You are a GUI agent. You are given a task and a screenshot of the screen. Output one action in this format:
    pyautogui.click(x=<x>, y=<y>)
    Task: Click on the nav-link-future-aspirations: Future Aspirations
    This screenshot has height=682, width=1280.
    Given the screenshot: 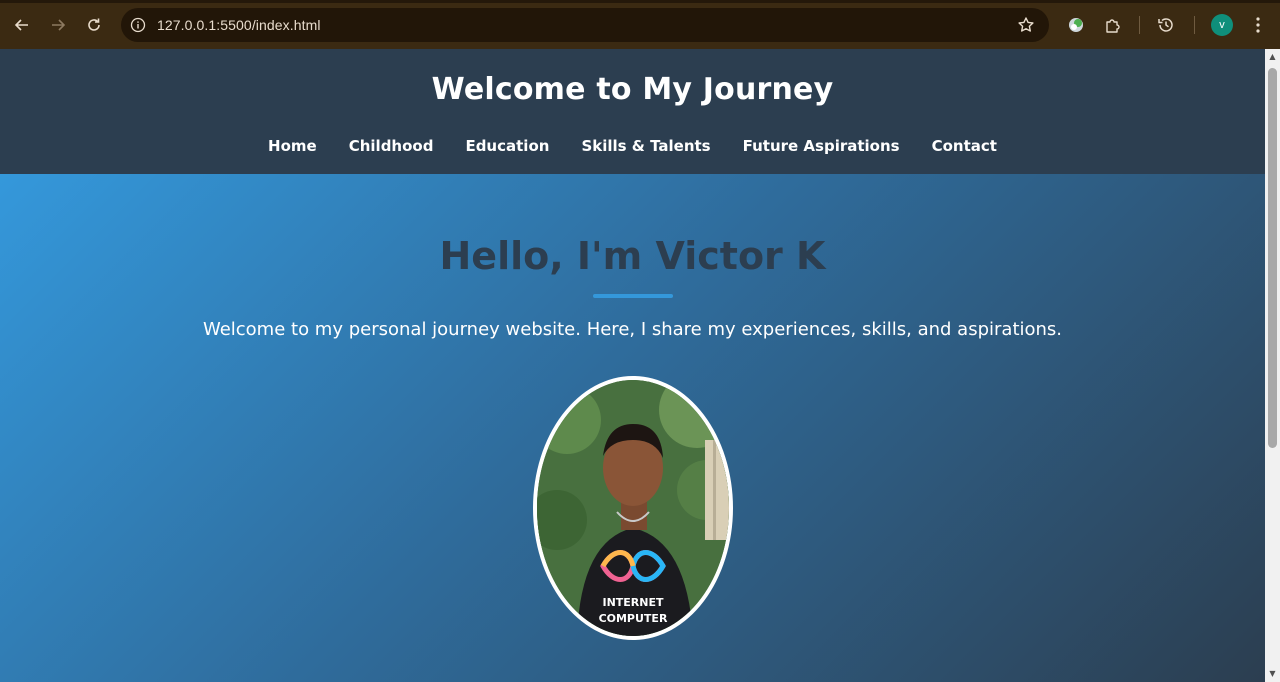 What is the action you would take?
    pyautogui.click(x=821, y=146)
    